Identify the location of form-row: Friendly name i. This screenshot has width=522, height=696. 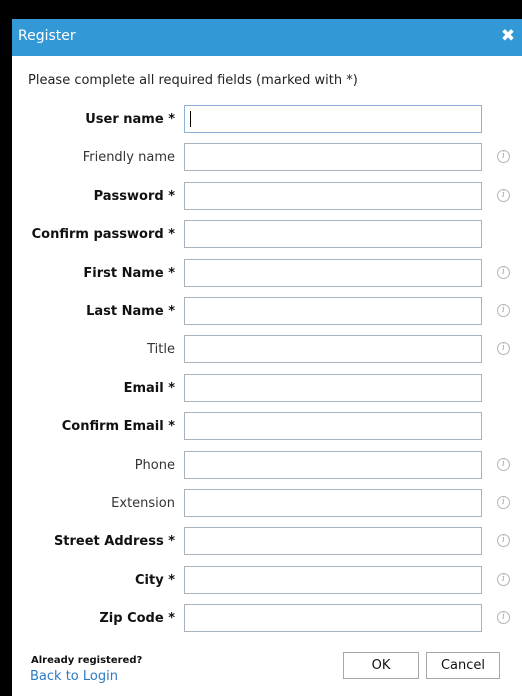
(267, 158).